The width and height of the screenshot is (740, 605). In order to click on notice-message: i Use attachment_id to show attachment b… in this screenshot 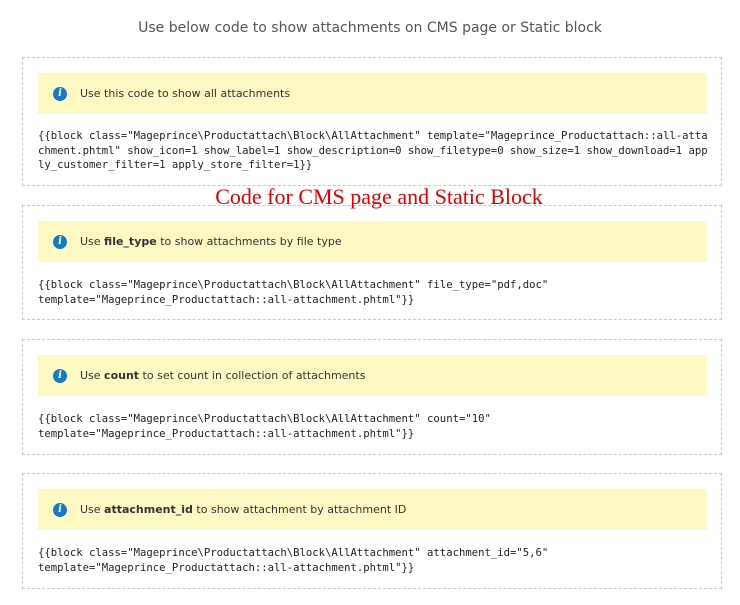, I will do `click(372, 509)`.